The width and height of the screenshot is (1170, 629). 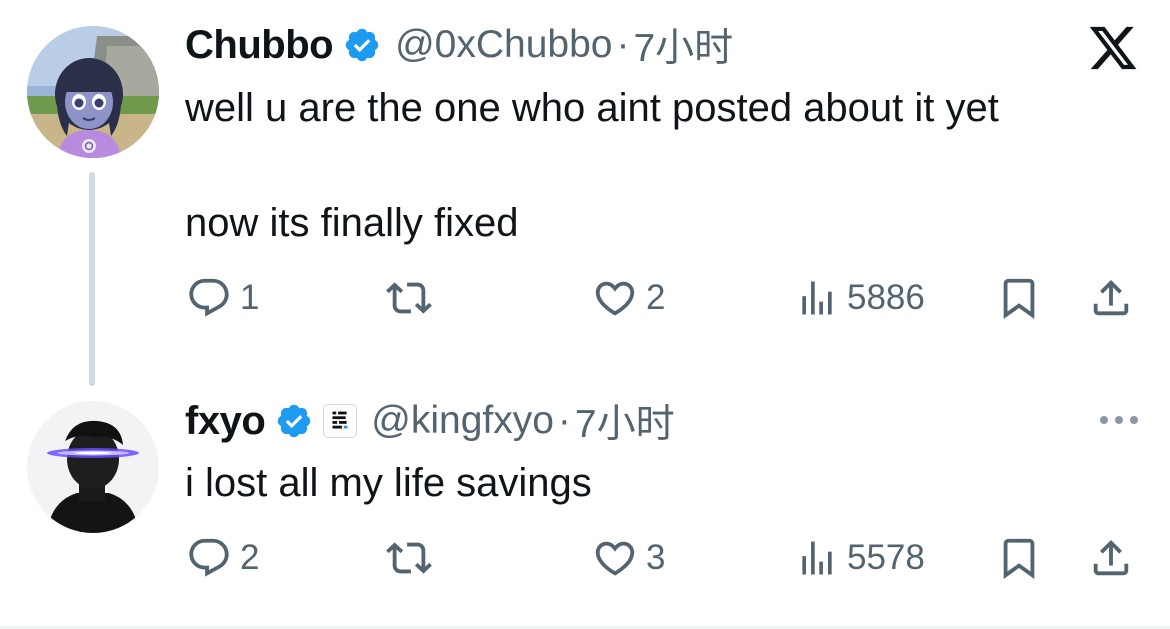 I want to click on affiliate-badge-icon, so click(x=340, y=421).